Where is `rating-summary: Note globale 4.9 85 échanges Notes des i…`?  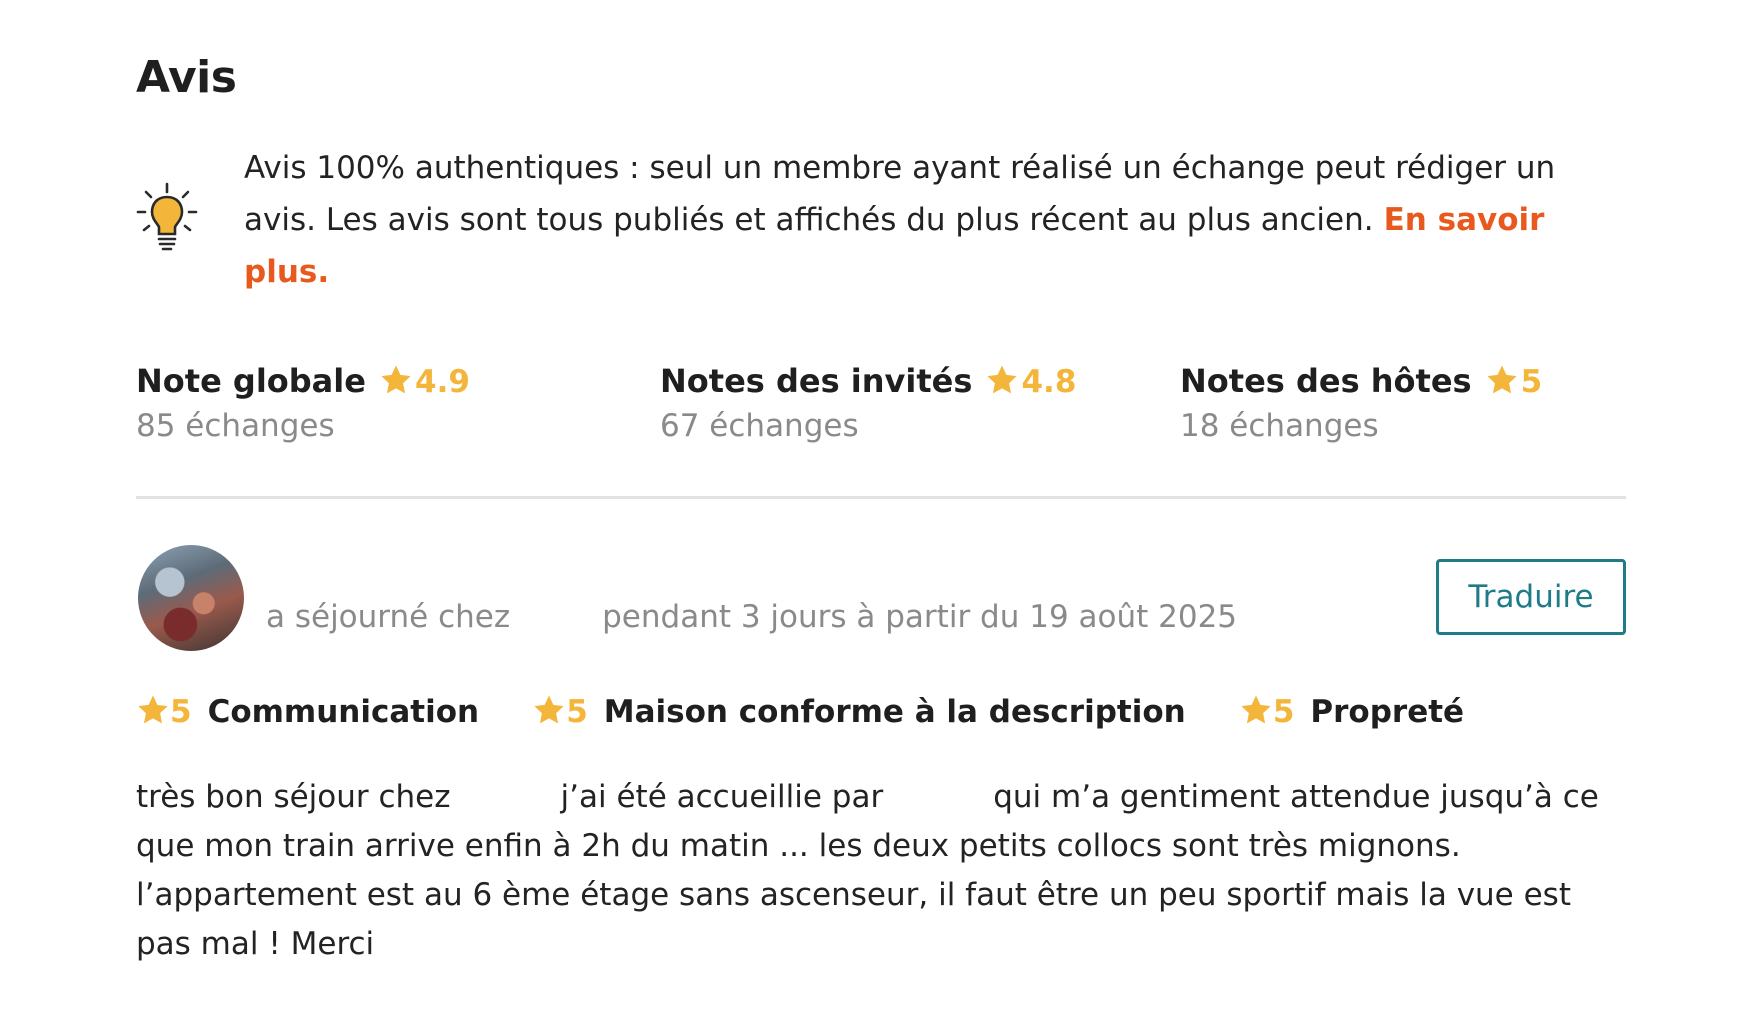
rating-summary: Note globale 4.9 85 échanges Notes des i… is located at coordinates (881, 412).